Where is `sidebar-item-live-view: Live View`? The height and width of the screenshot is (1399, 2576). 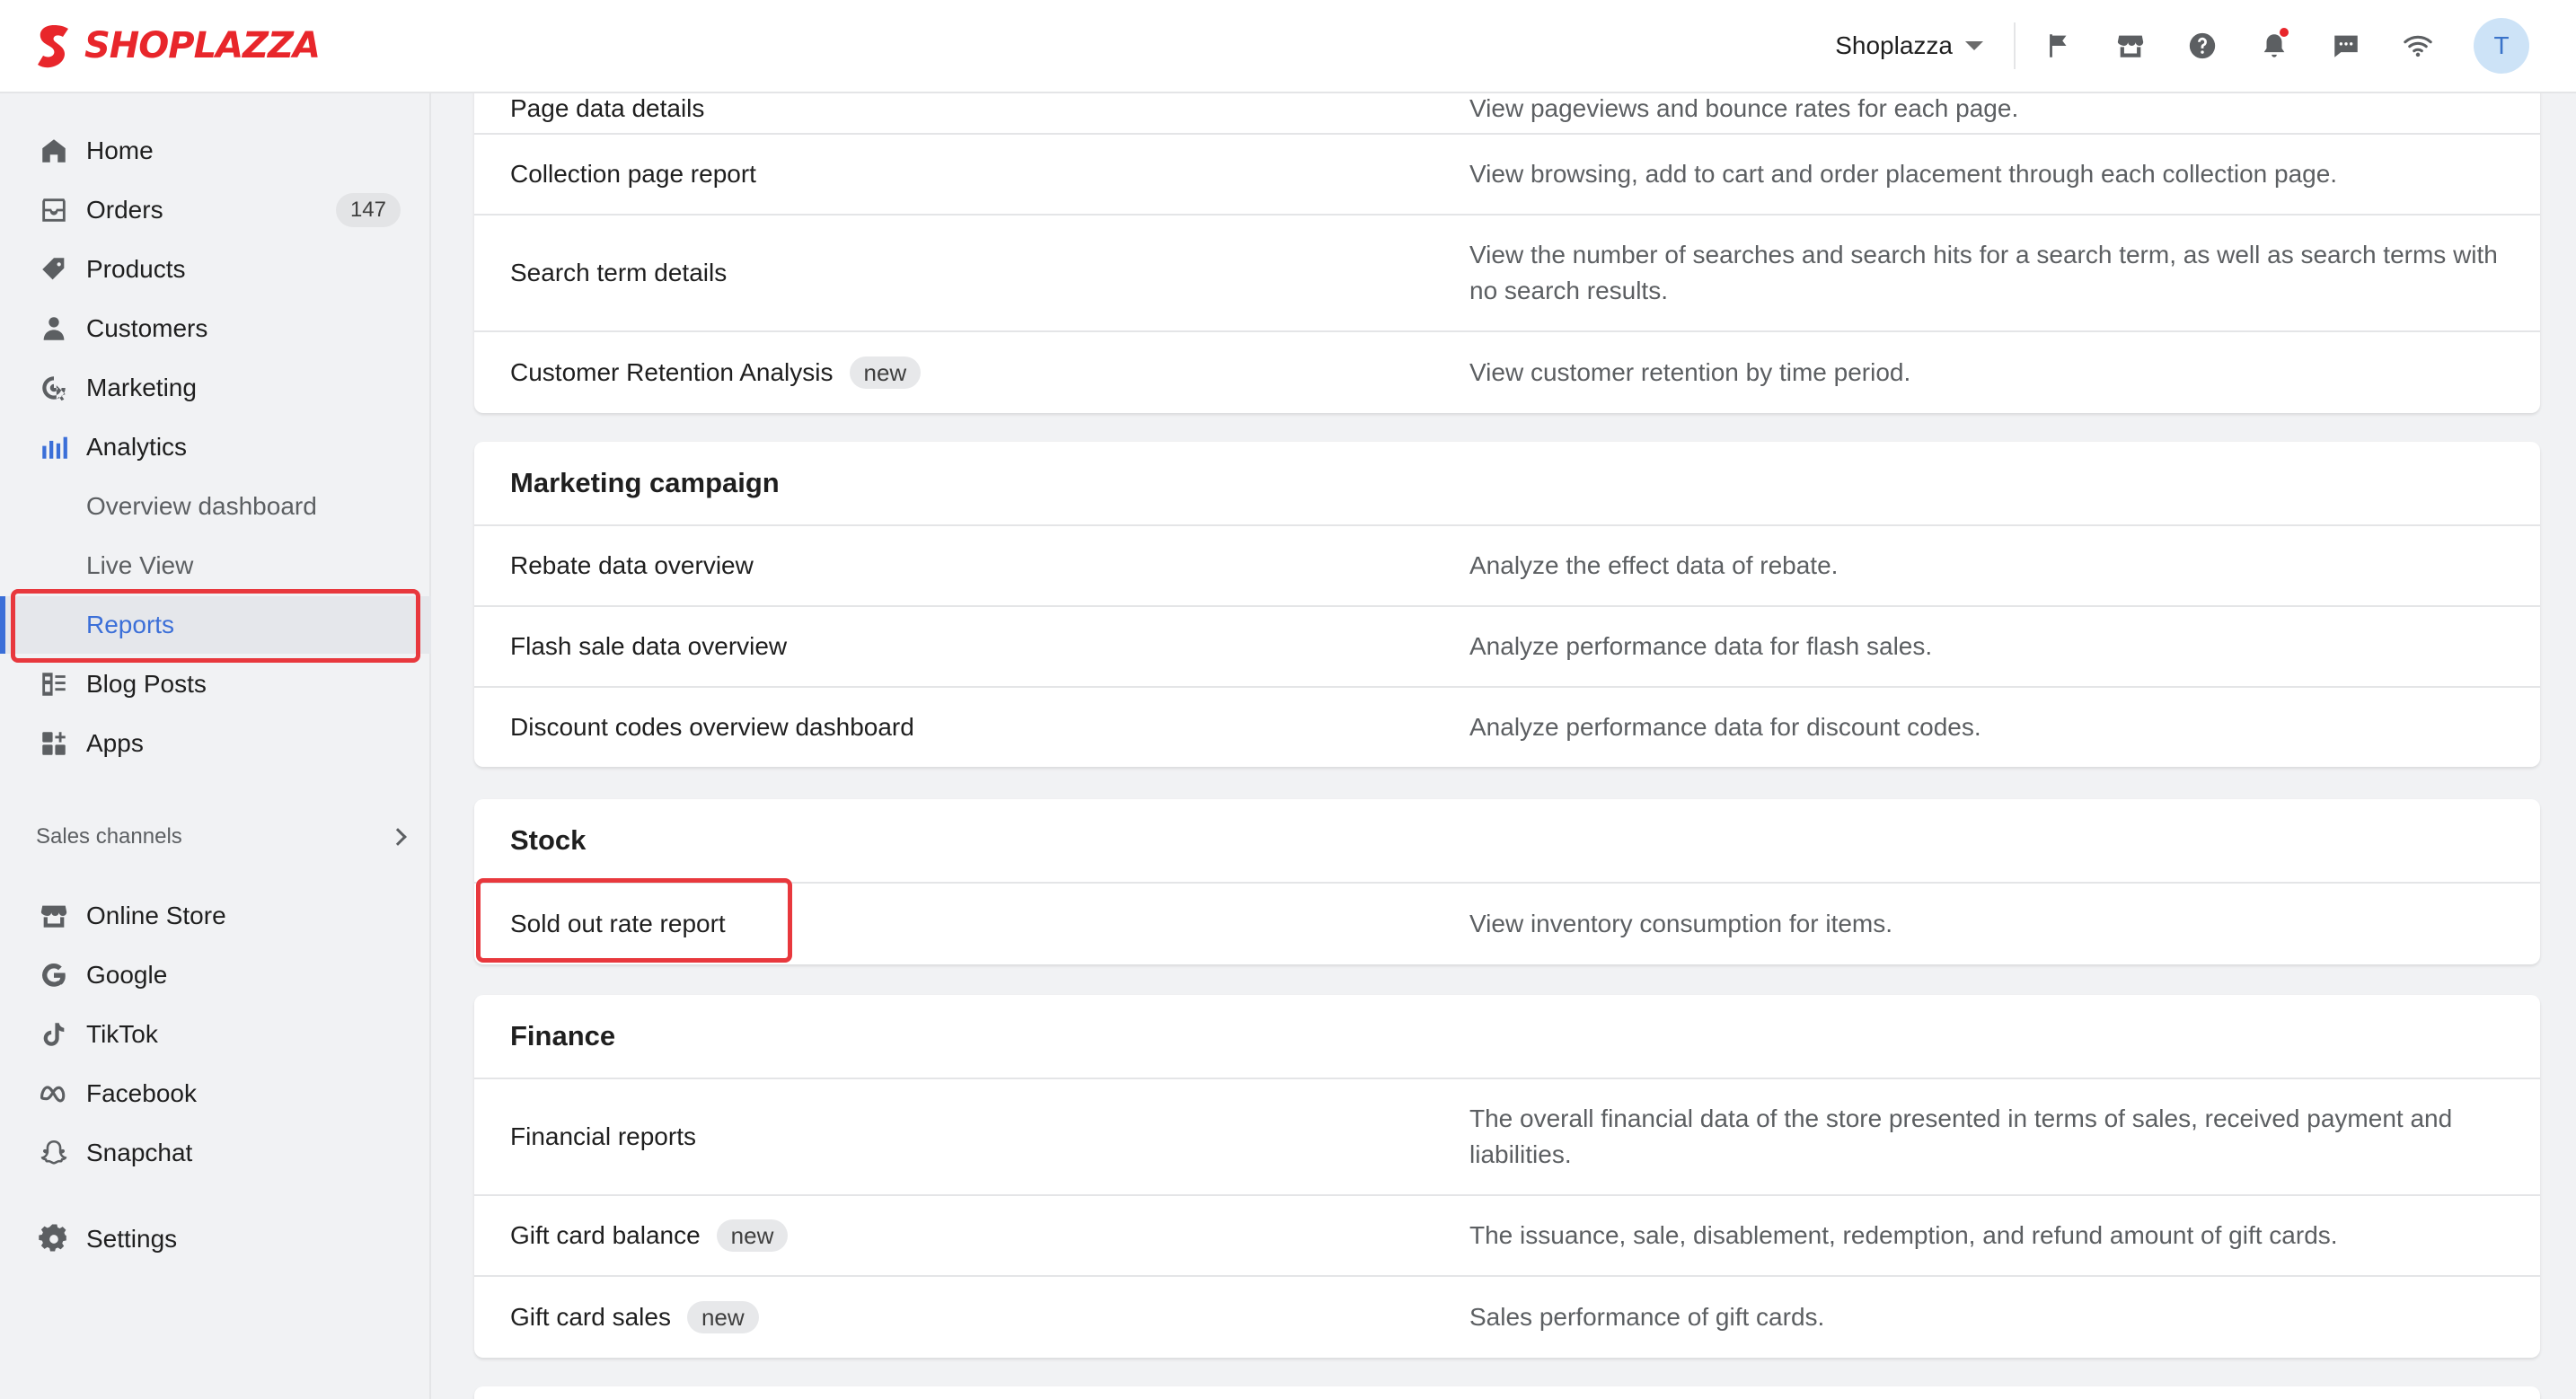
sidebar-item-live-view: Live View is located at coordinates (215, 565).